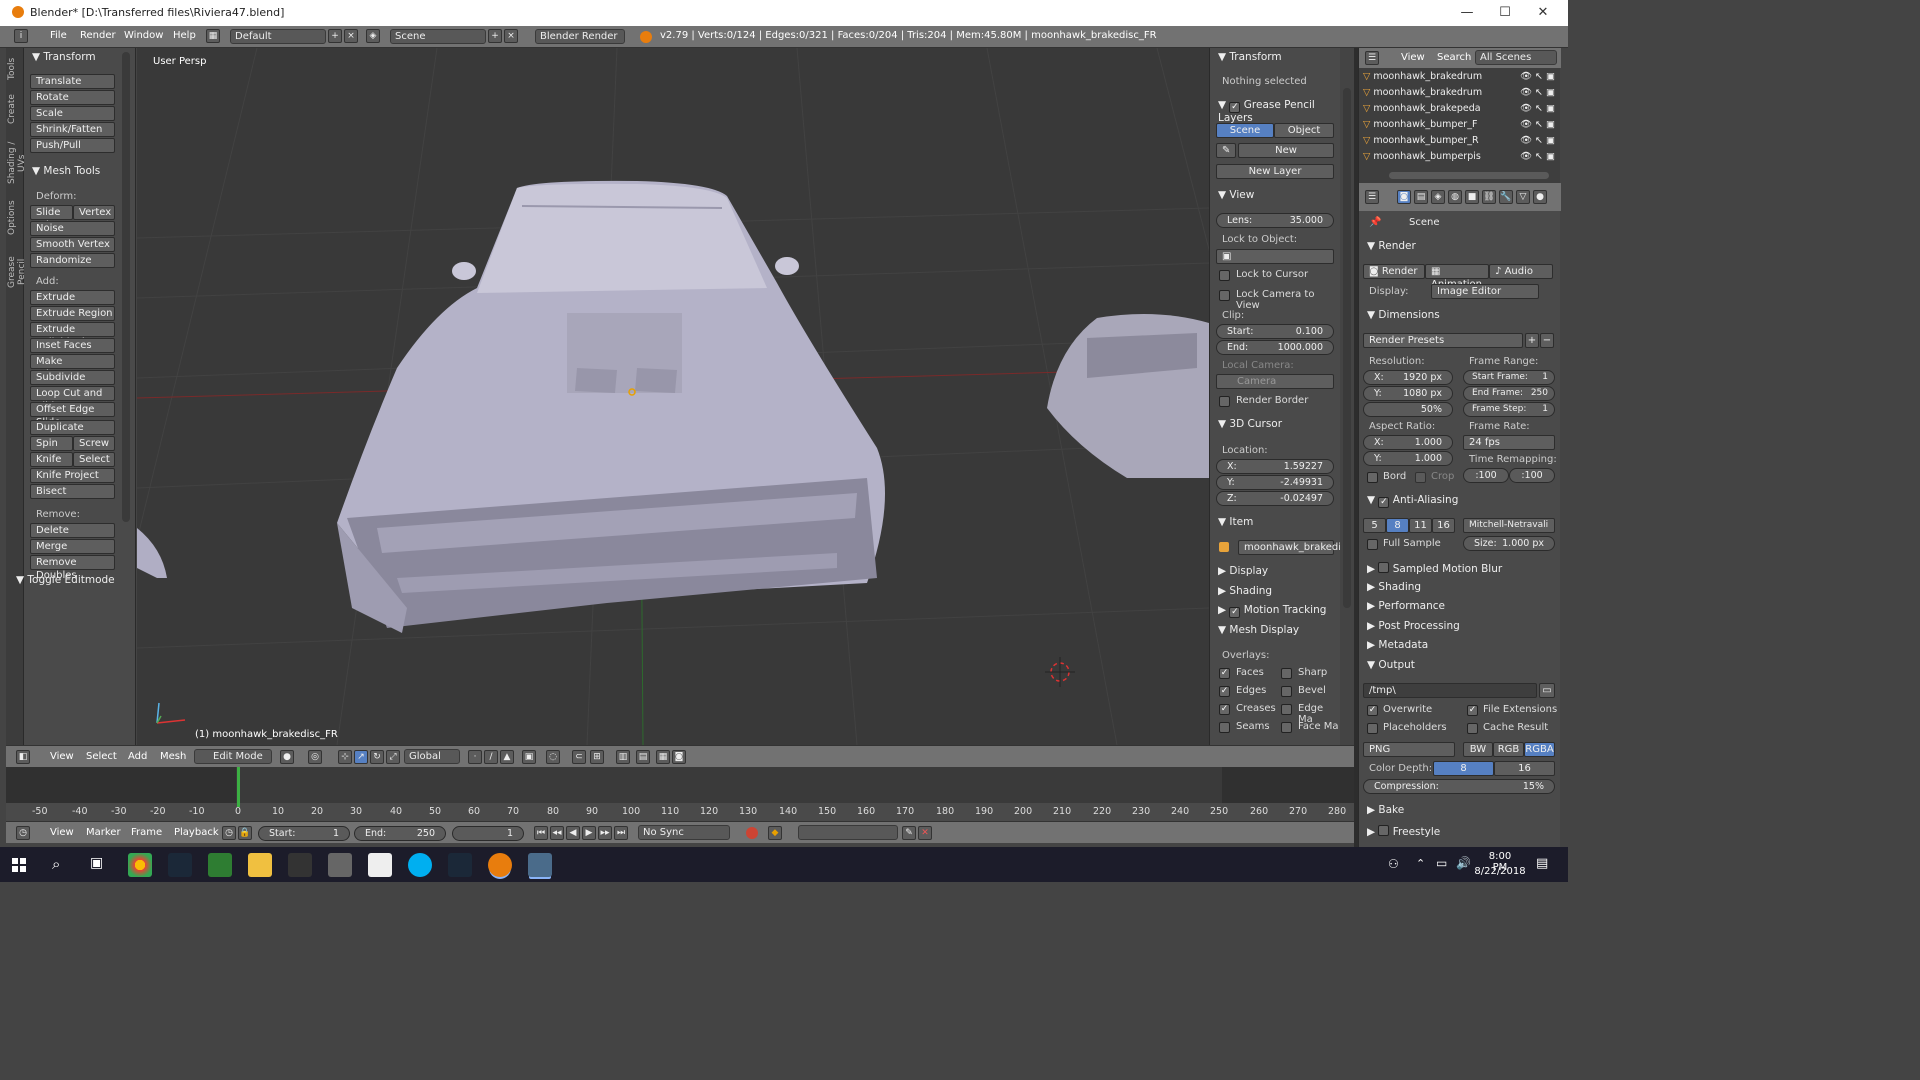 The image size is (1920, 1080). Describe the element at coordinates (1420, 863) in the screenshot. I see `tray-chevron-icon: ⌃` at that location.